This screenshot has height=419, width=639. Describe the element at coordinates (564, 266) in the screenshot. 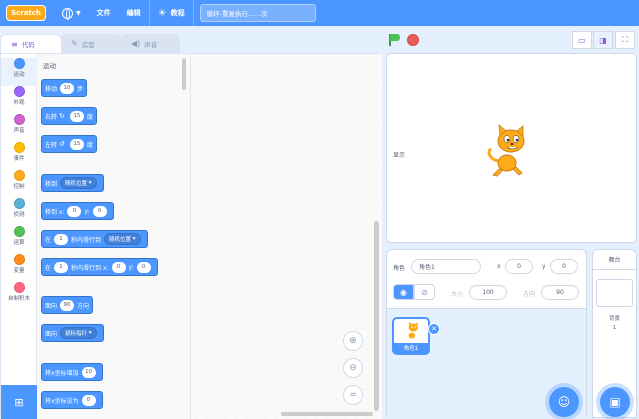

I see `y-position-input: 0` at that location.